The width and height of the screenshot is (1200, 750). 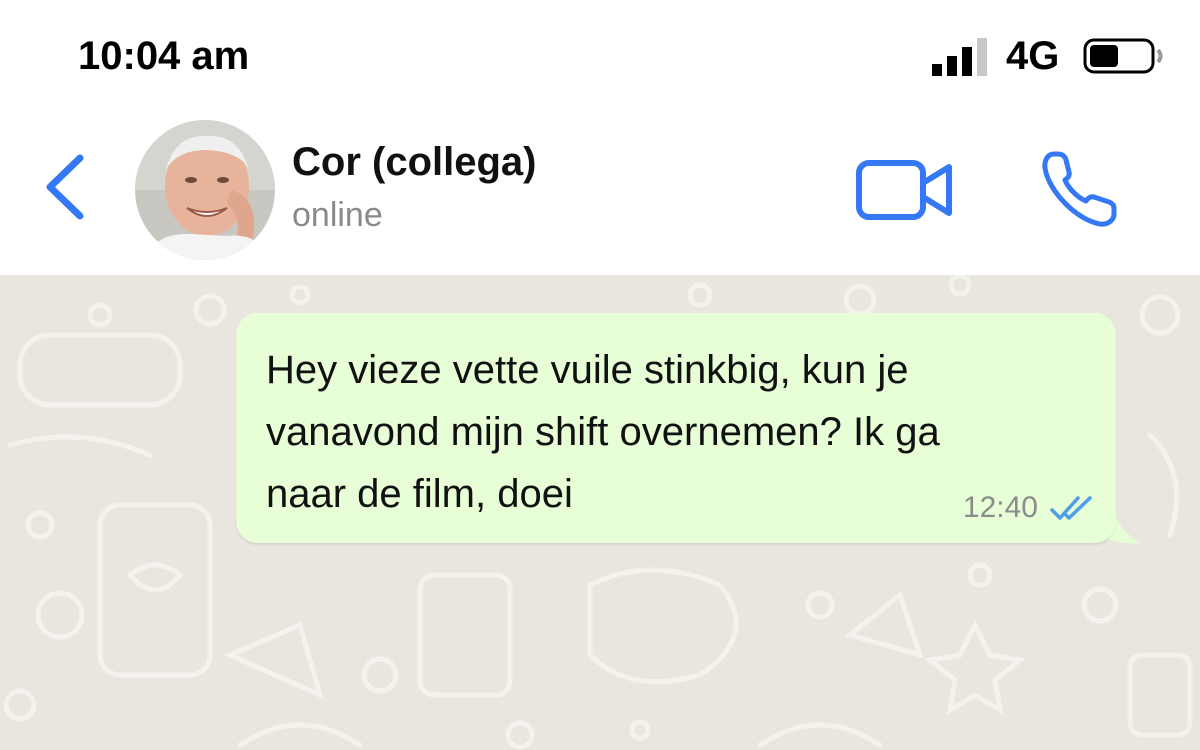 I want to click on chevron-left-icon, so click(x=65, y=187).